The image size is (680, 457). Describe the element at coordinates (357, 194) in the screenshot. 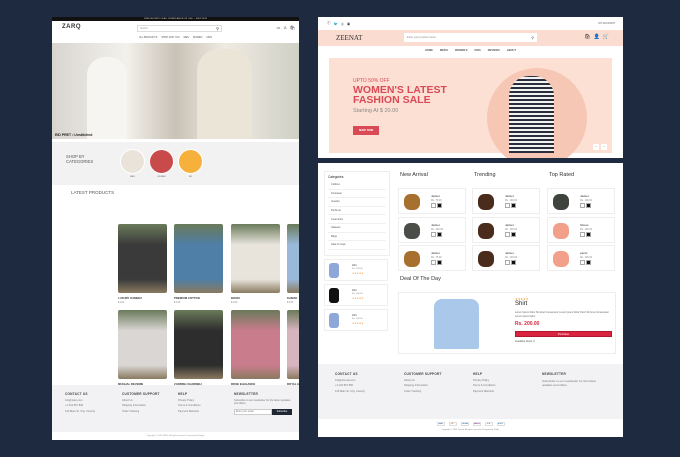

I see `category-item: Footwear` at that location.